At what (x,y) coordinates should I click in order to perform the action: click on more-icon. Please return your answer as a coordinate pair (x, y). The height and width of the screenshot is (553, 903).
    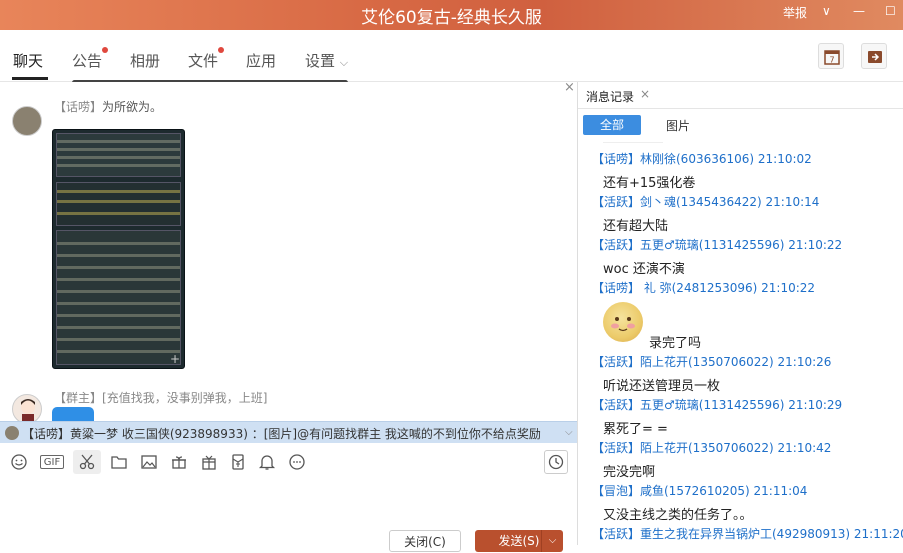
    Looking at the image, I should click on (297, 462).